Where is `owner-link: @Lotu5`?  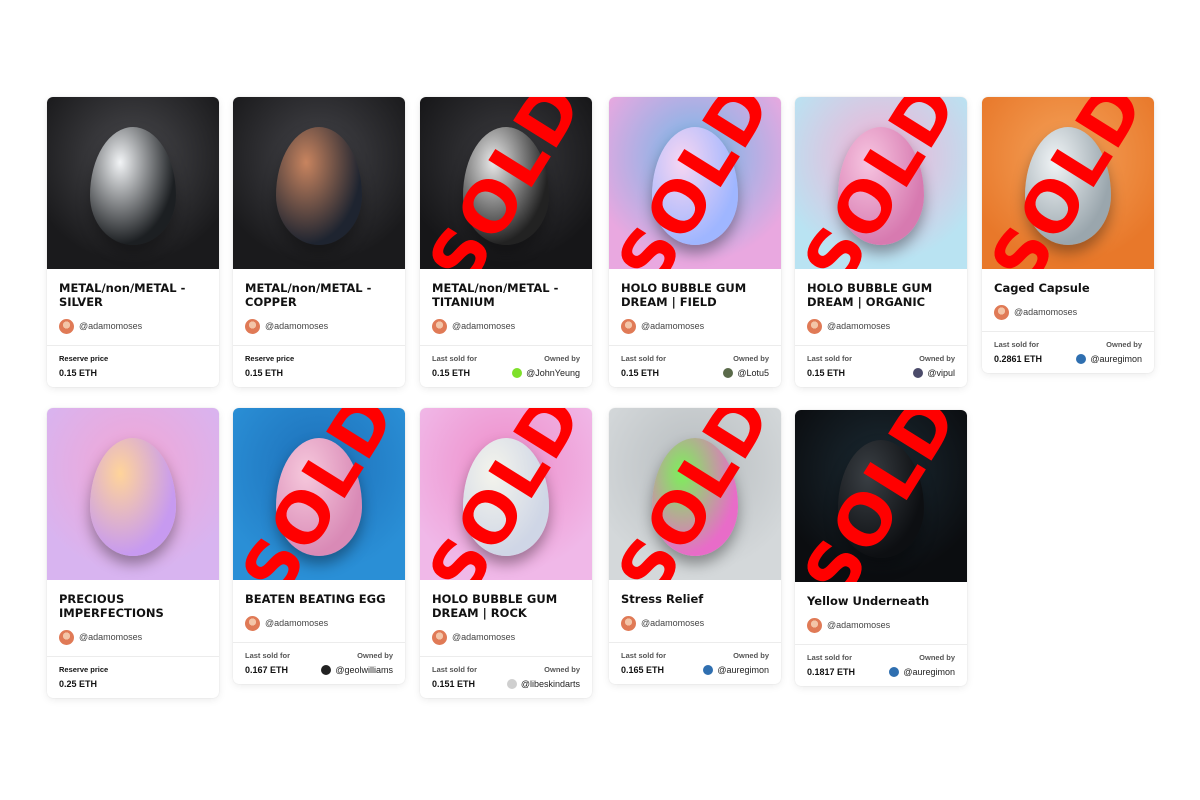 owner-link: @Lotu5 is located at coordinates (746, 373).